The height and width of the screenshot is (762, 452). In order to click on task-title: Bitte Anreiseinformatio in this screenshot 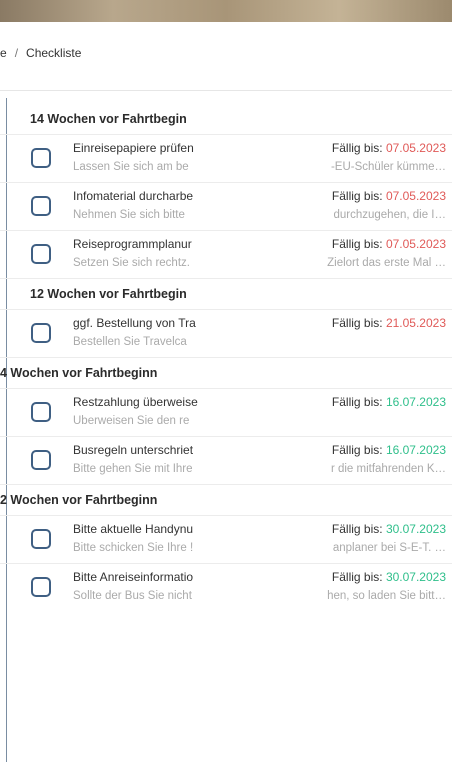, I will do `click(133, 577)`.